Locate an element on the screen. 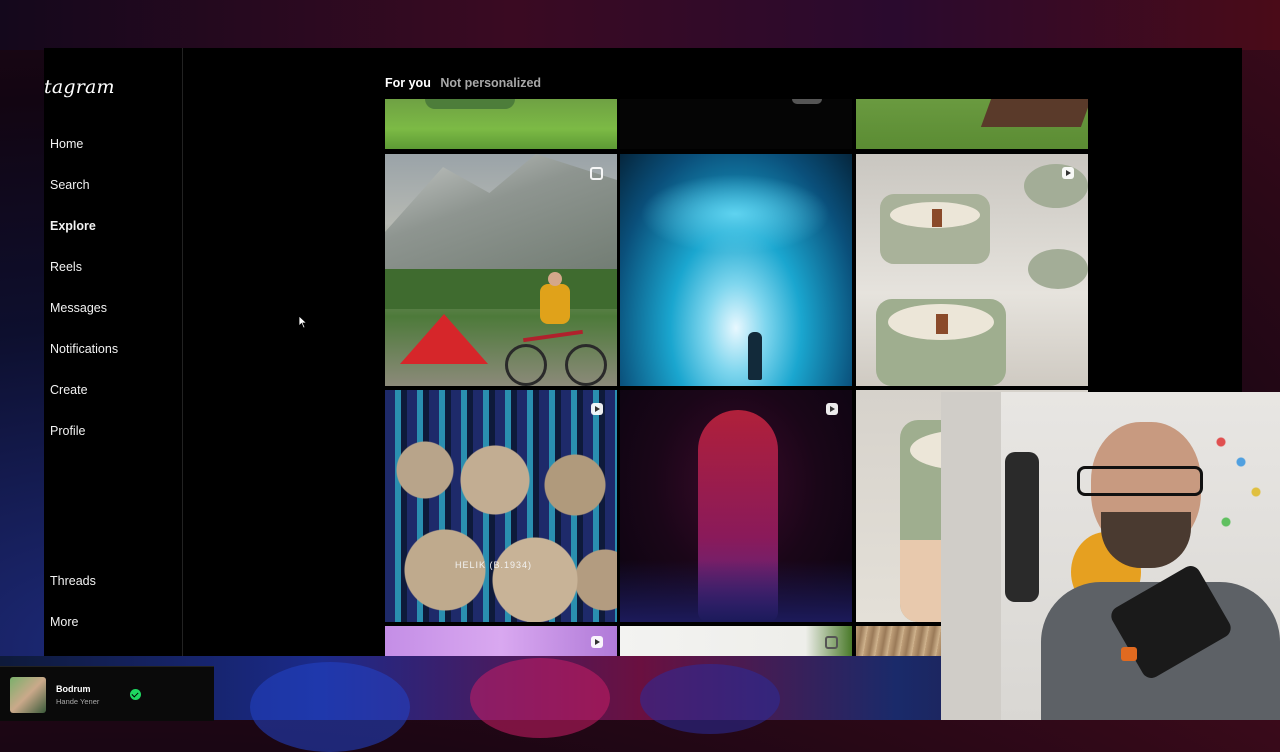 The height and width of the screenshot is (752, 1280). floor-glow is located at coordinates (736, 591).